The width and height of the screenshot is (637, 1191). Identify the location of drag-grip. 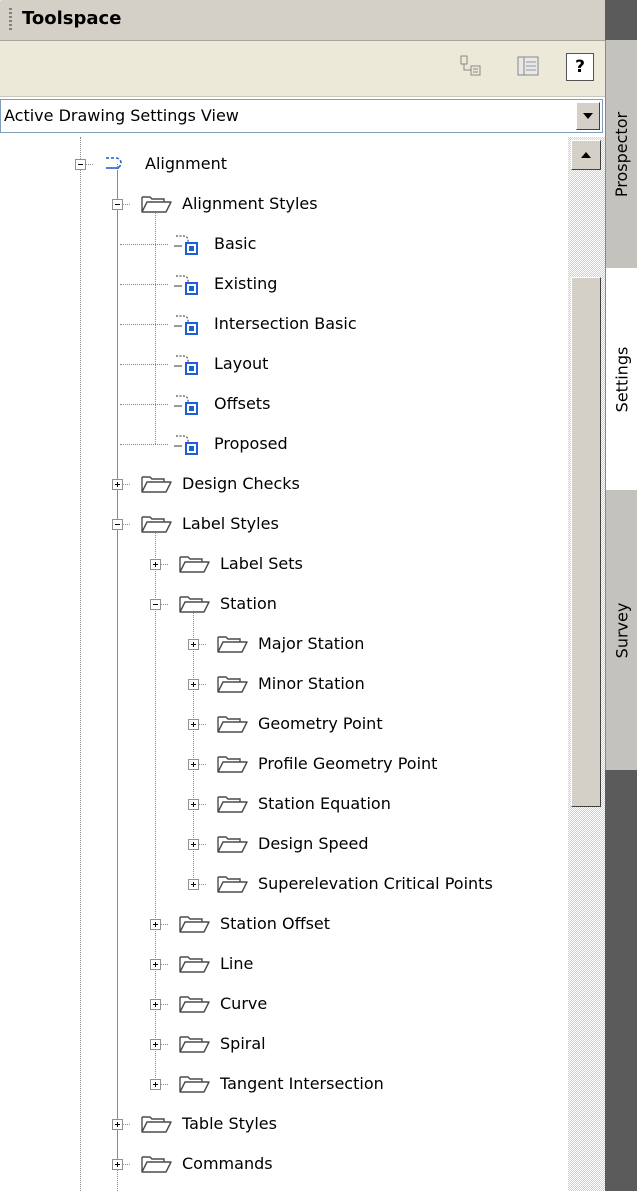
(10, 20).